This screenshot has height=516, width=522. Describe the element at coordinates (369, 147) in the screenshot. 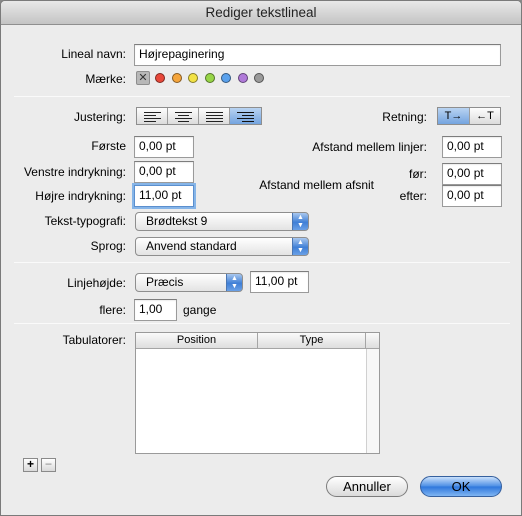

I see `line-spacing-label: Afstand mellem linjer:` at that location.